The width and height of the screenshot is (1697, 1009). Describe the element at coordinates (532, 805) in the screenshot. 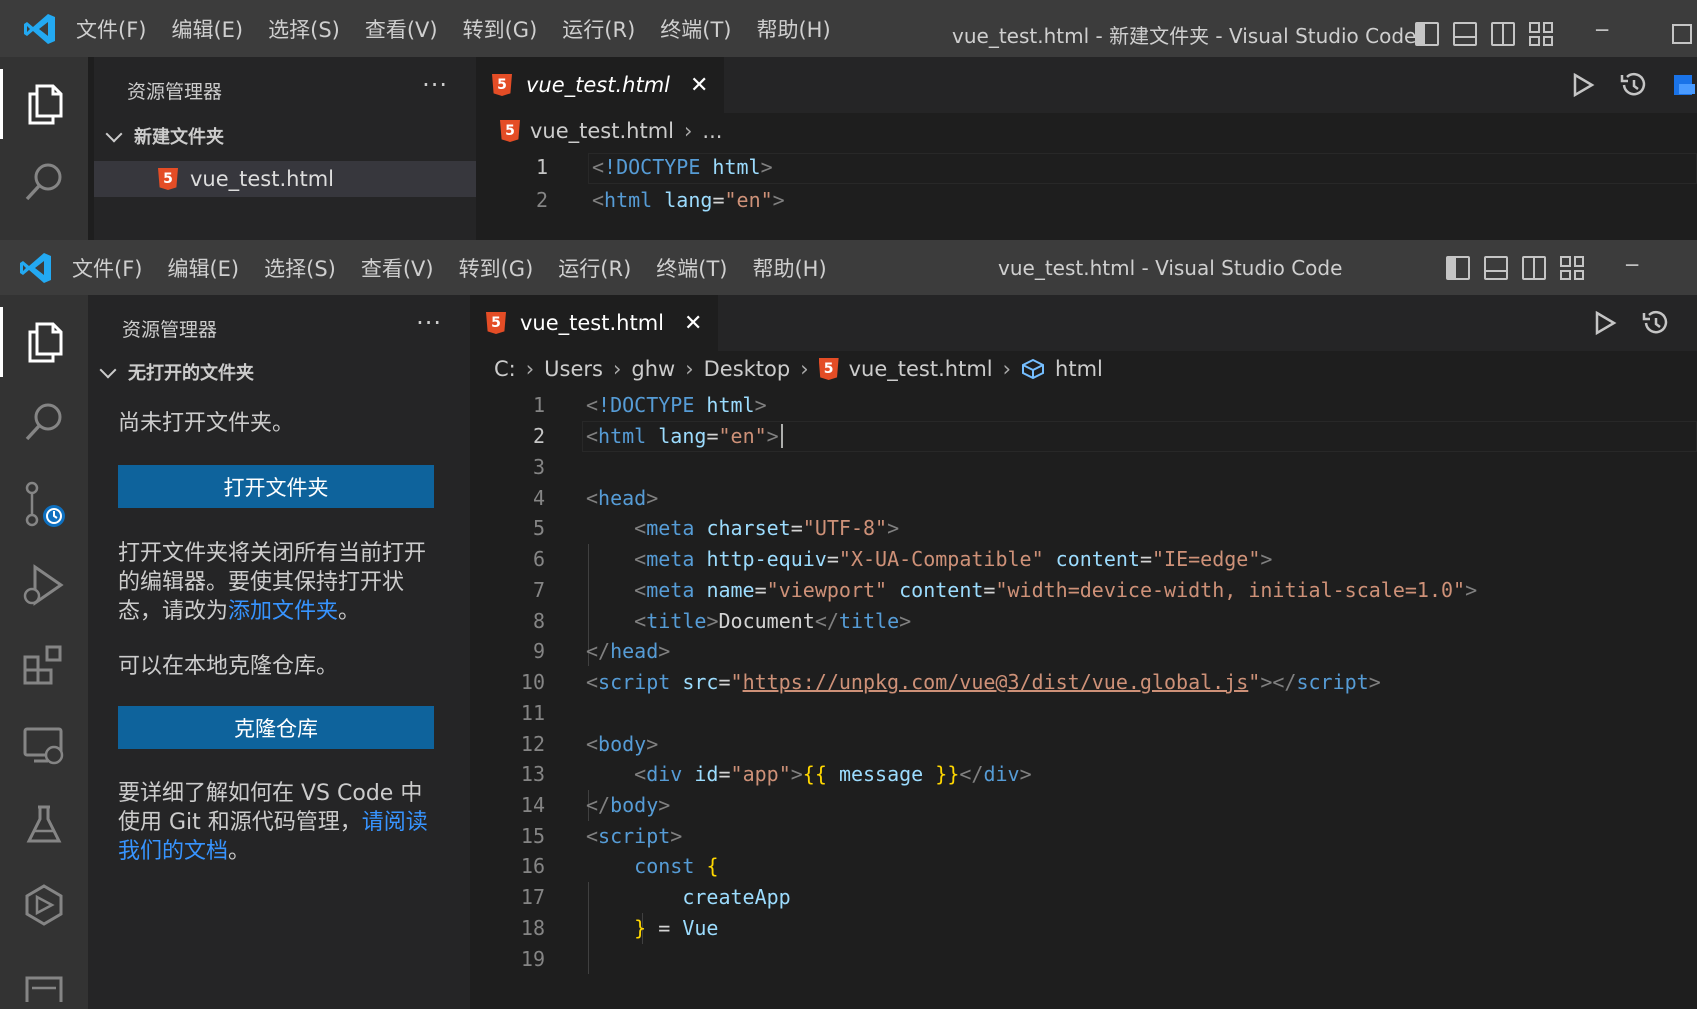

I see `line-number: 14` at that location.